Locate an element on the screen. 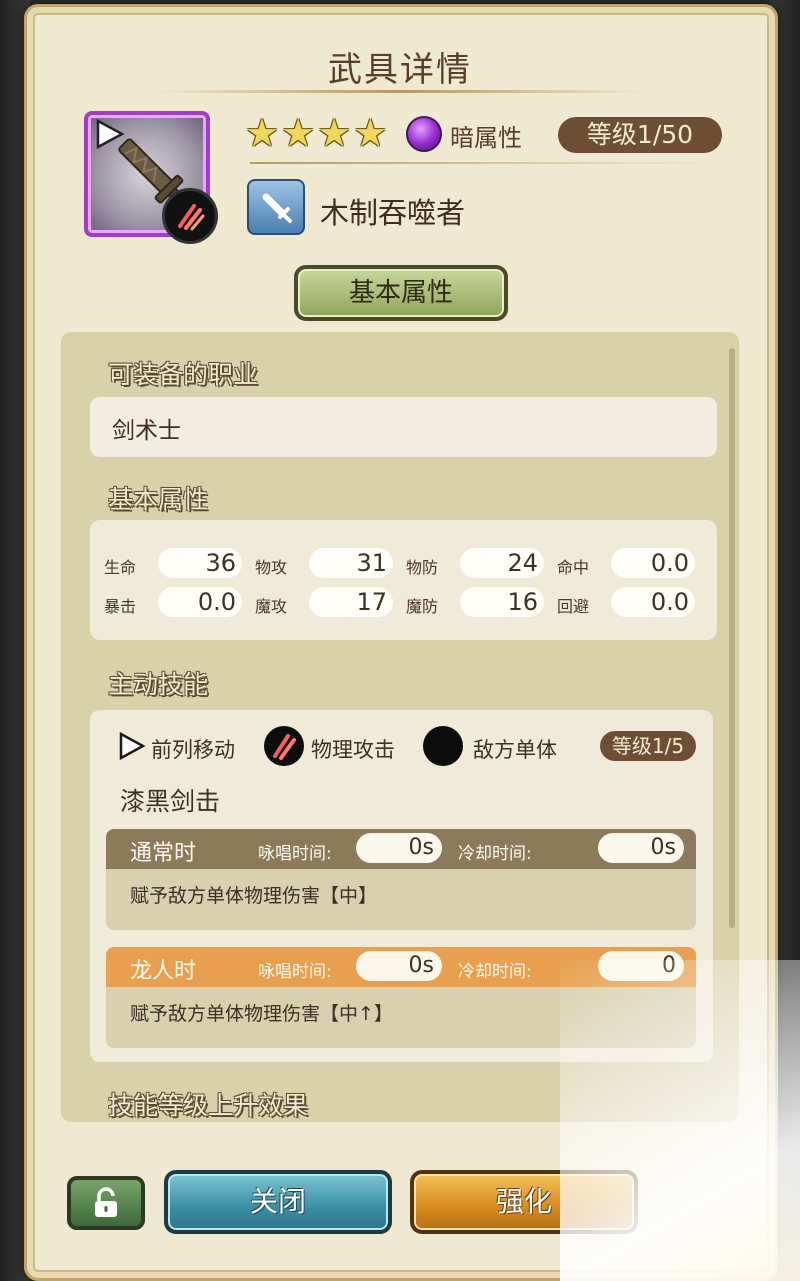 This screenshot has width=800, height=1281. normal-cooldown-label: 冷却时间: is located at coordinates (495, 854).